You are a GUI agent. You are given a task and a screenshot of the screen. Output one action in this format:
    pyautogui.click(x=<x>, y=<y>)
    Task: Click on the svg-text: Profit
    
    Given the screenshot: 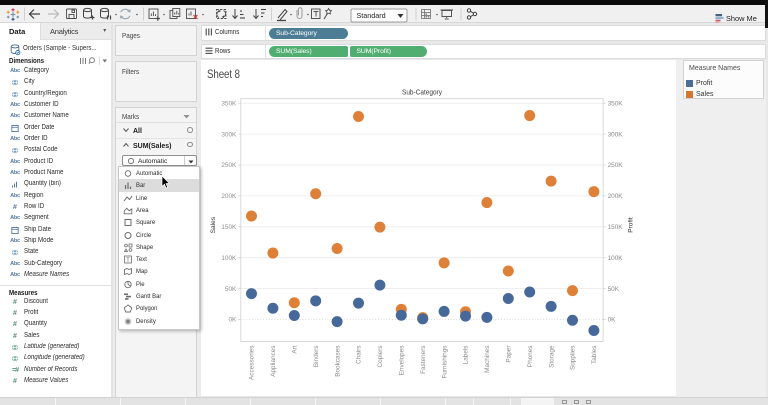 What is the action you would take?
    pyautogui.click(x=631, y=225)
    